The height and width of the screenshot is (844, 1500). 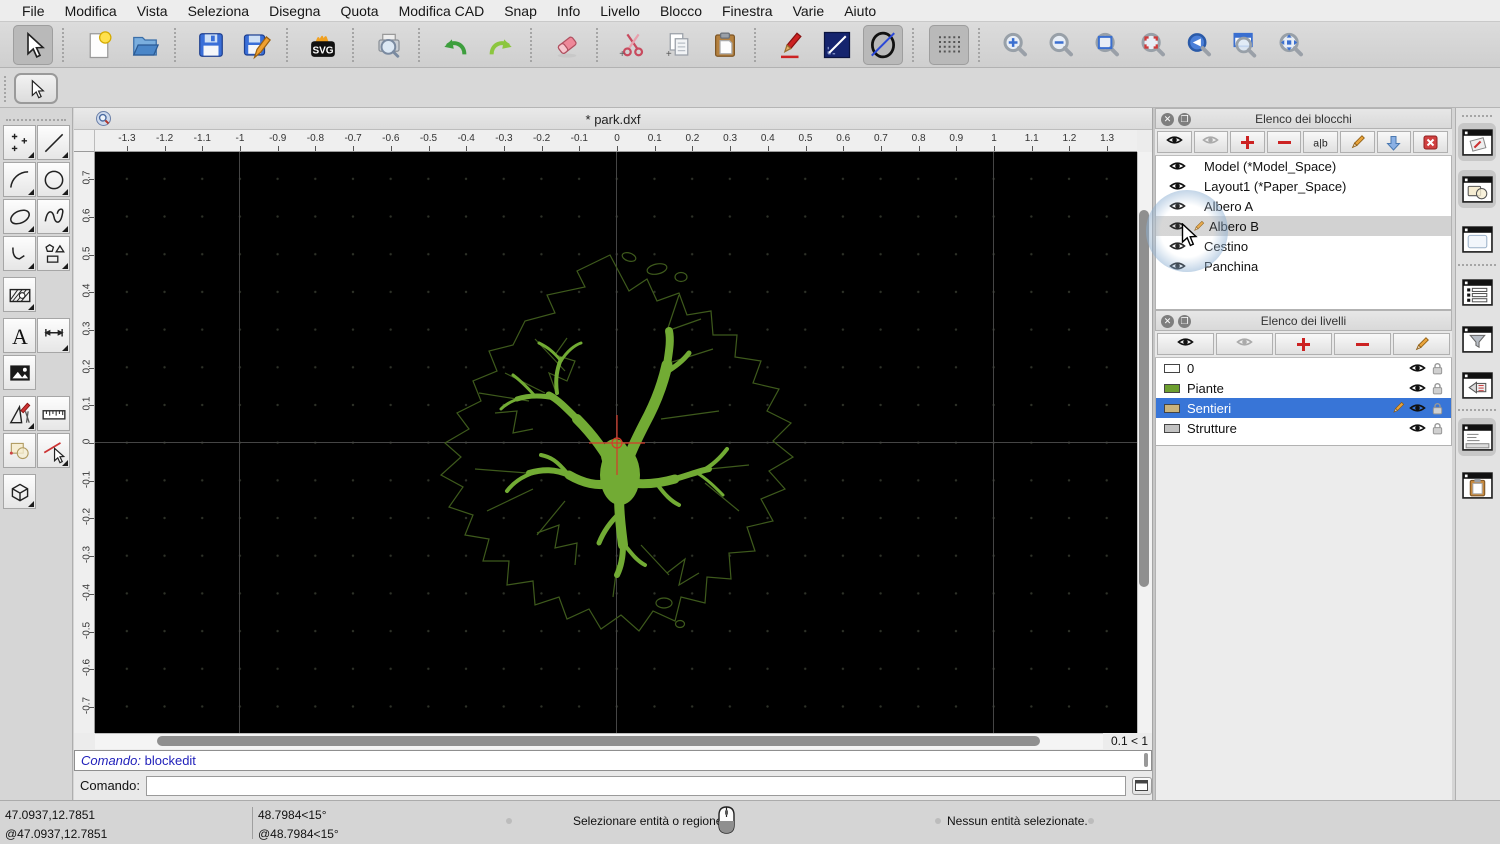 I want to click on zoom-selection-button, so click(x=1153, y=45).